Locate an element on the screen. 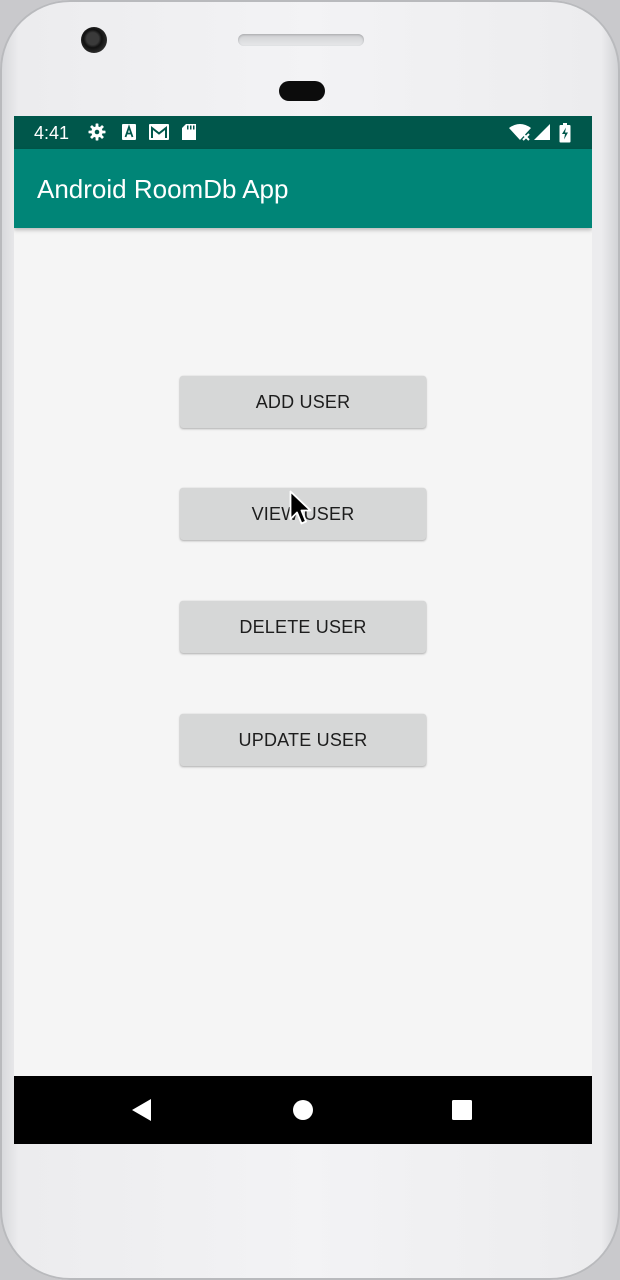 This screenshot has width=620, height=1280. status-bar: 4:41 is located at coordinates (303, 132).